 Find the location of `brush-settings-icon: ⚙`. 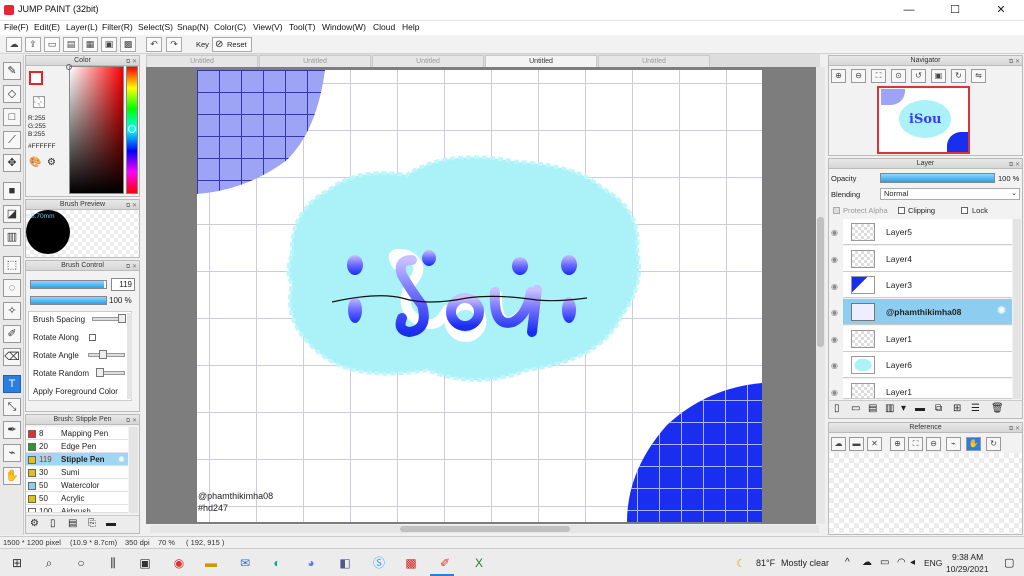

brush-settings-icon: ⚙ is located at coordinates (34, 523).